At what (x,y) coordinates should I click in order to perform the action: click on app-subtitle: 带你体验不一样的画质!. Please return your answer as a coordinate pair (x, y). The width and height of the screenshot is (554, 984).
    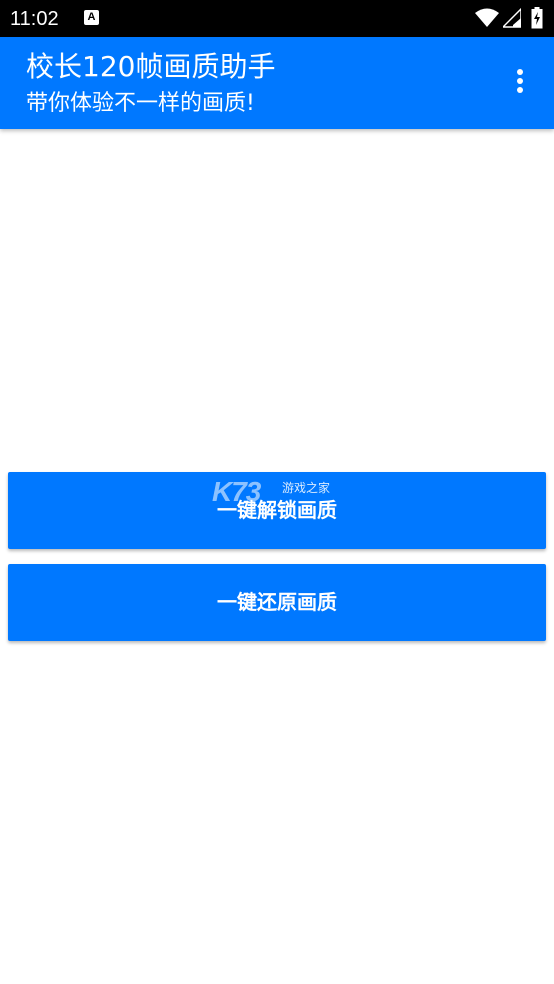
    Looking at the image, I should click on (140, 103).